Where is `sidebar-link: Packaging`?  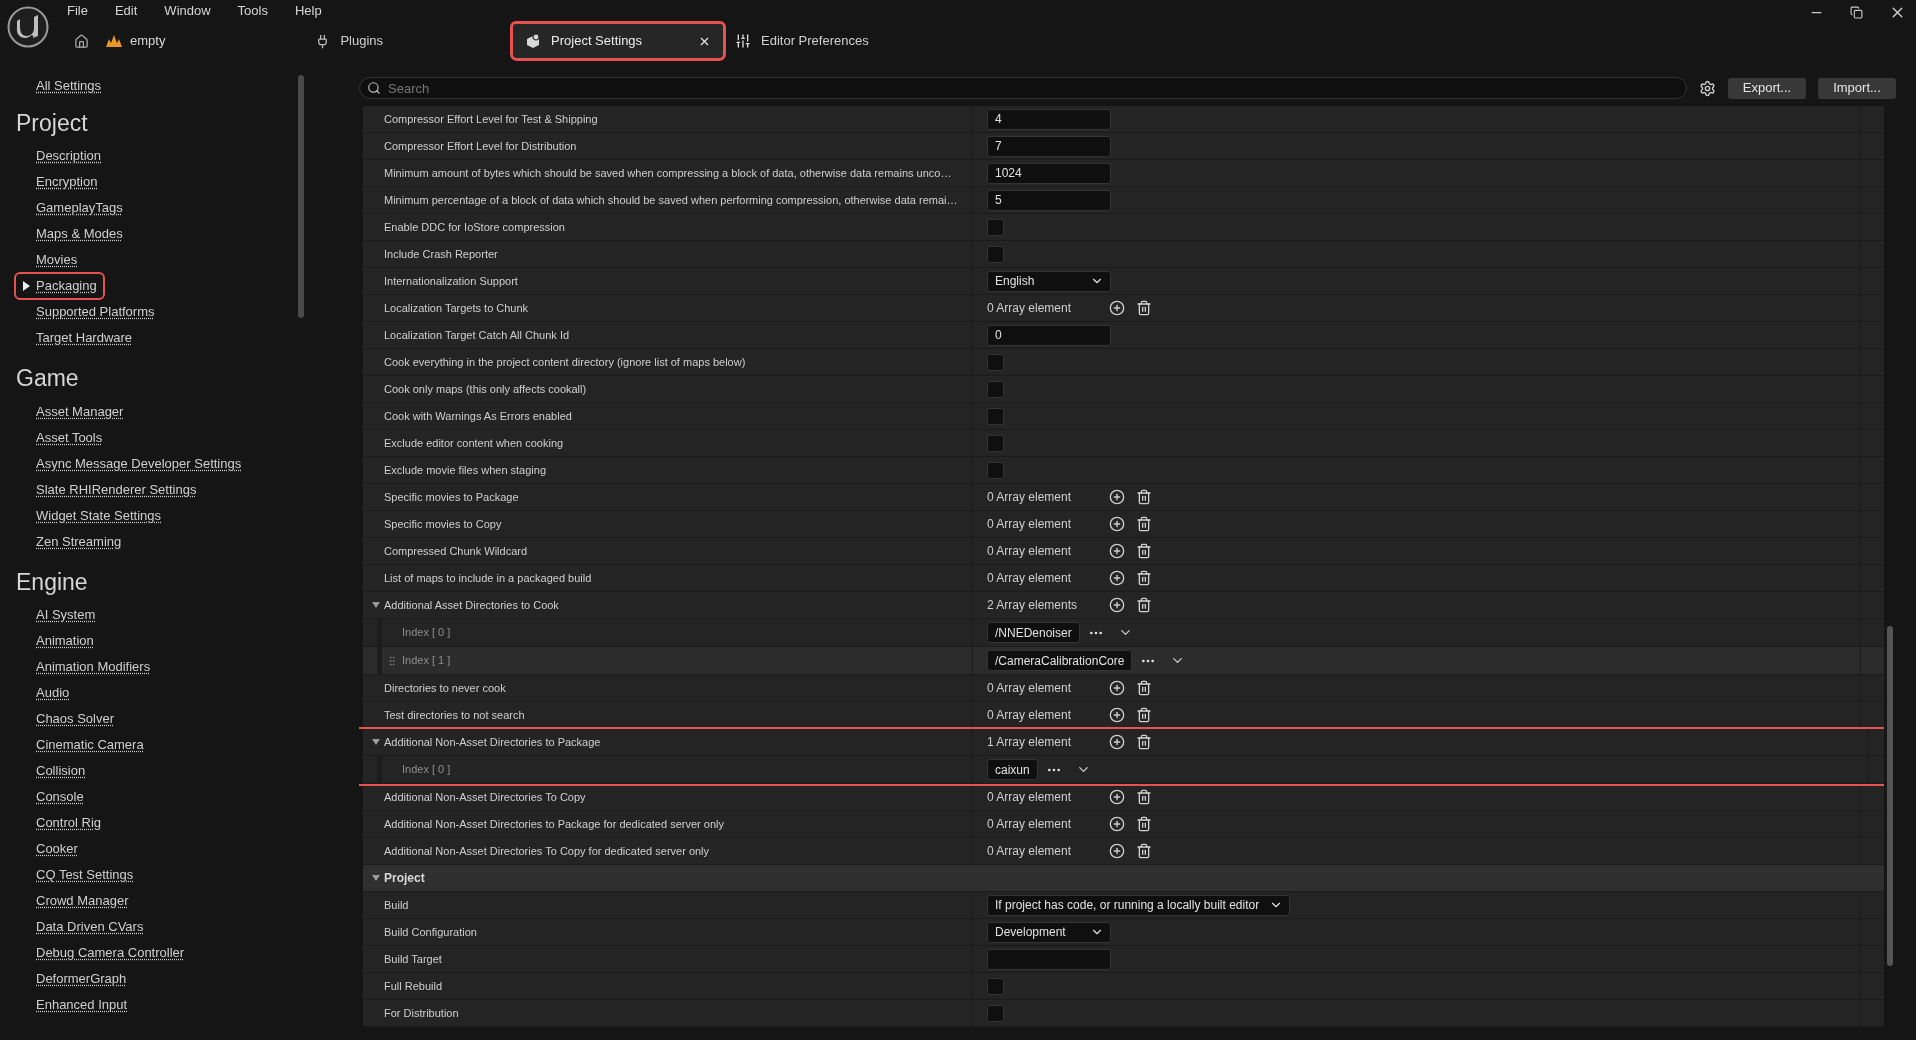 sidebar-link: Packaging is located at coordinates (59, 286).